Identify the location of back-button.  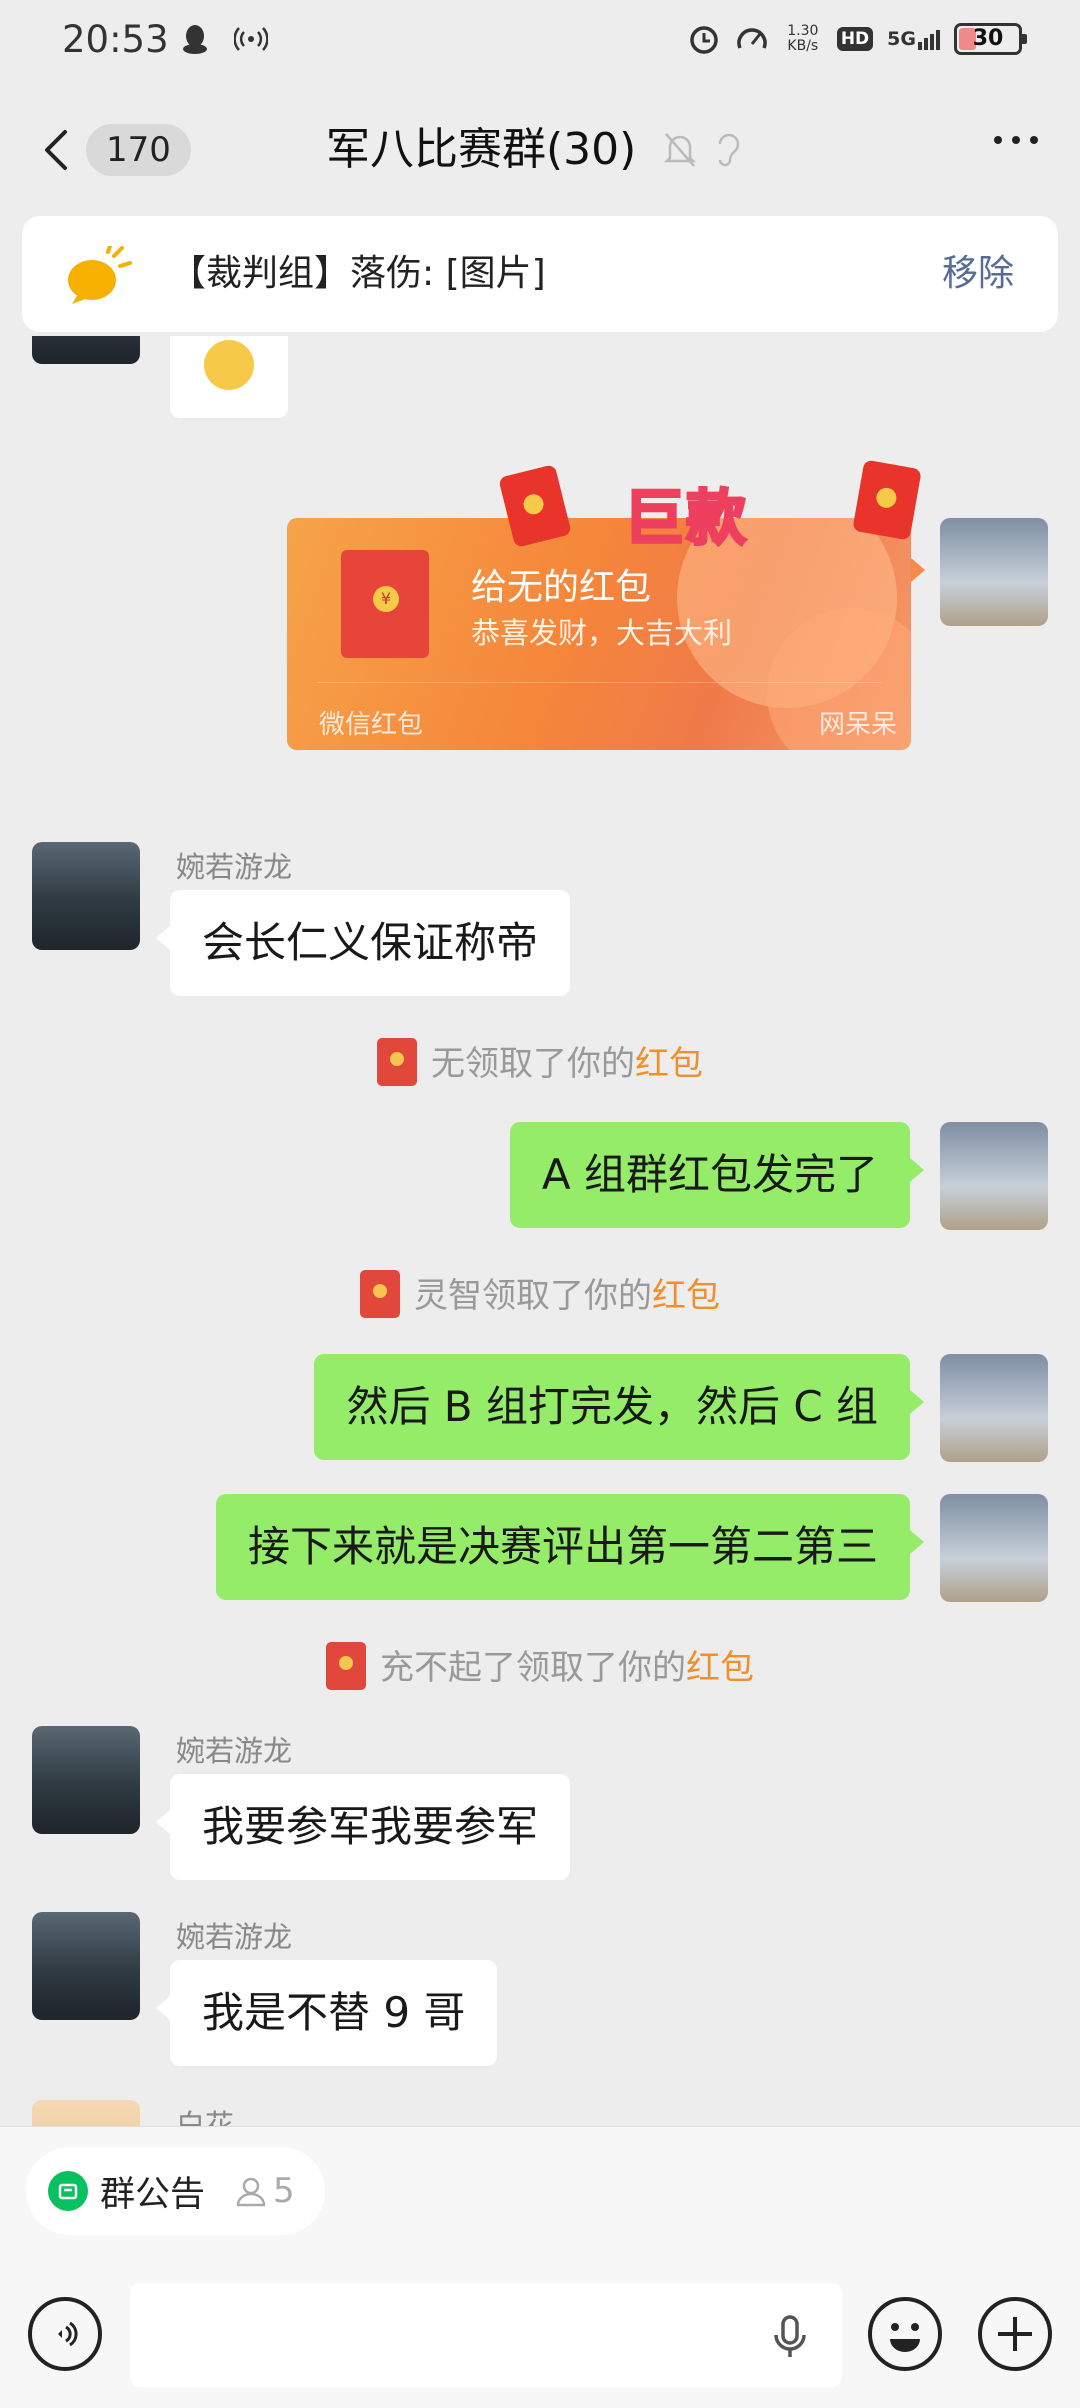
(56, 150).